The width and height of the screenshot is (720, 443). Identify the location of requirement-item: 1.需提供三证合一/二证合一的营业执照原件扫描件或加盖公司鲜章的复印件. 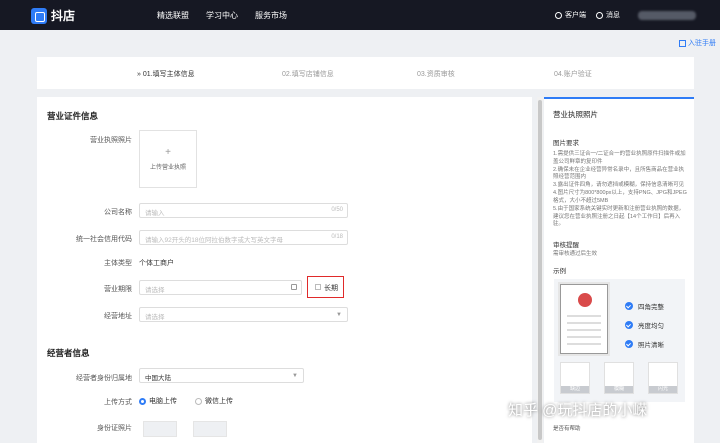
(619, 158).